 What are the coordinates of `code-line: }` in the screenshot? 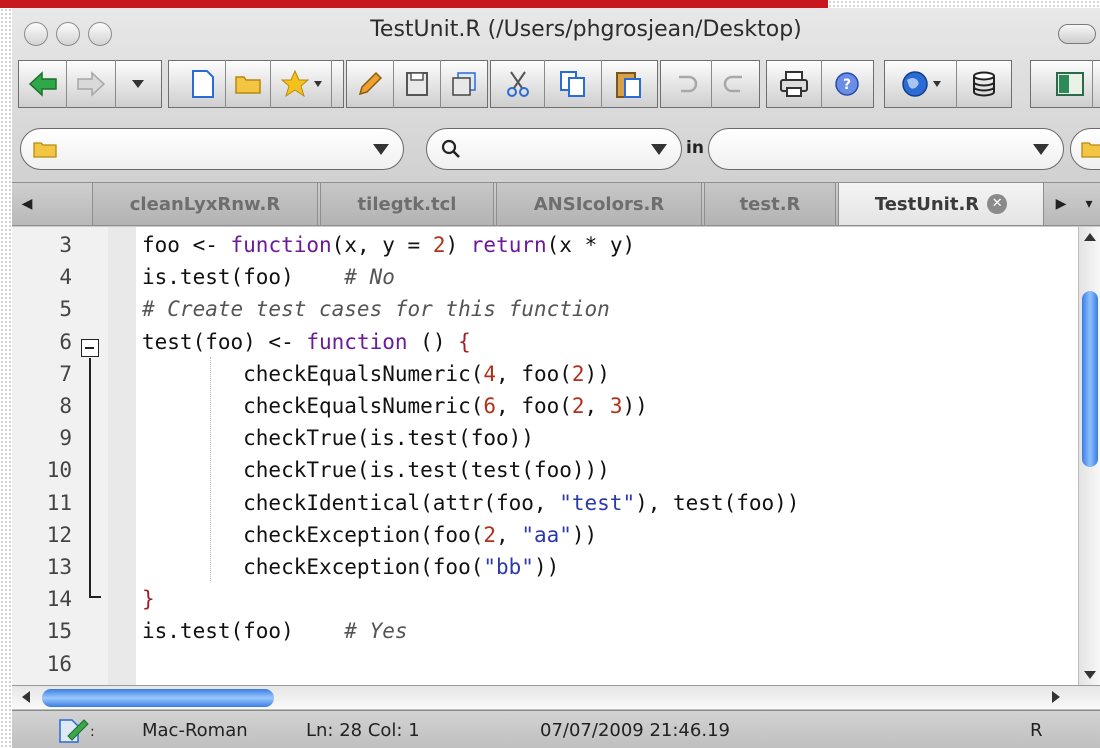 It's located at (148, 599).